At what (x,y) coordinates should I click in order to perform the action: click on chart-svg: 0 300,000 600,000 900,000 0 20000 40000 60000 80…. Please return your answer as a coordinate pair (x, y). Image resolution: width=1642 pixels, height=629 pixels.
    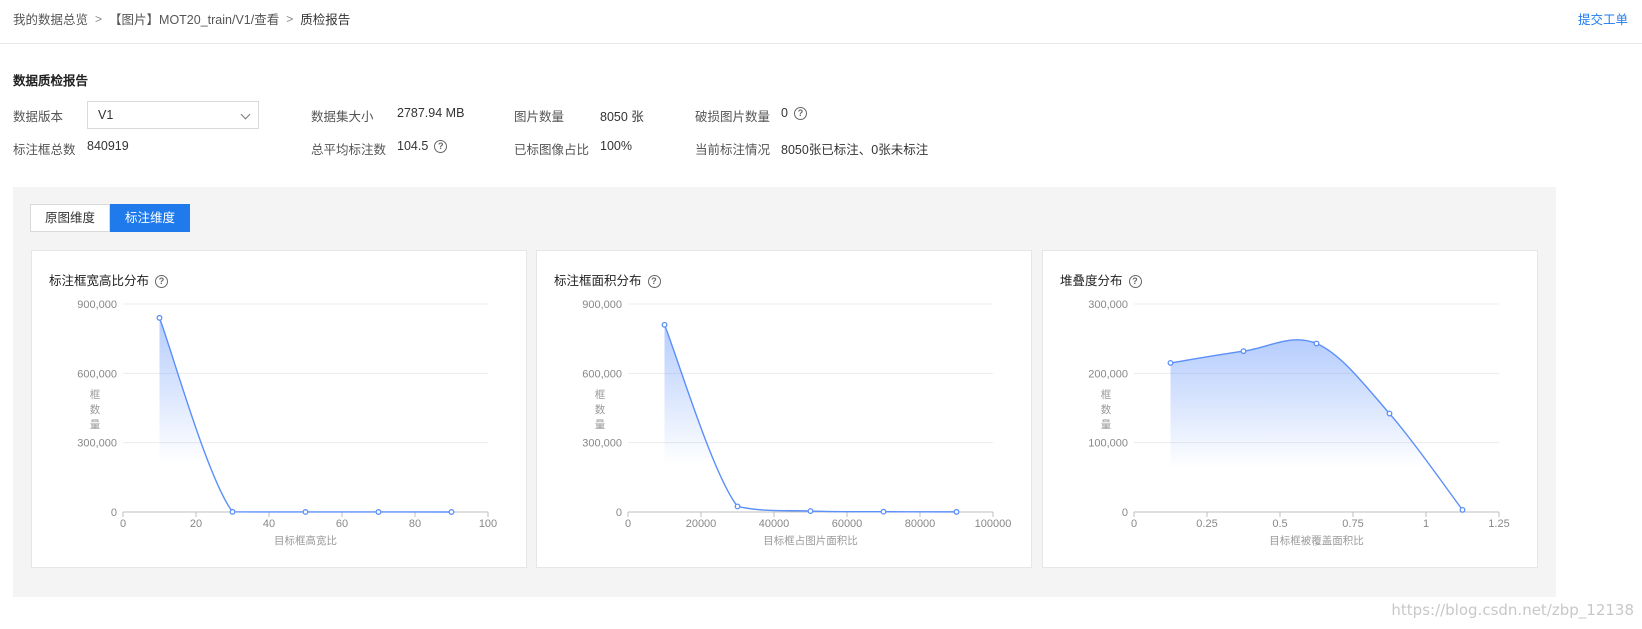
    Looking at the image, I should click on (797, 423).